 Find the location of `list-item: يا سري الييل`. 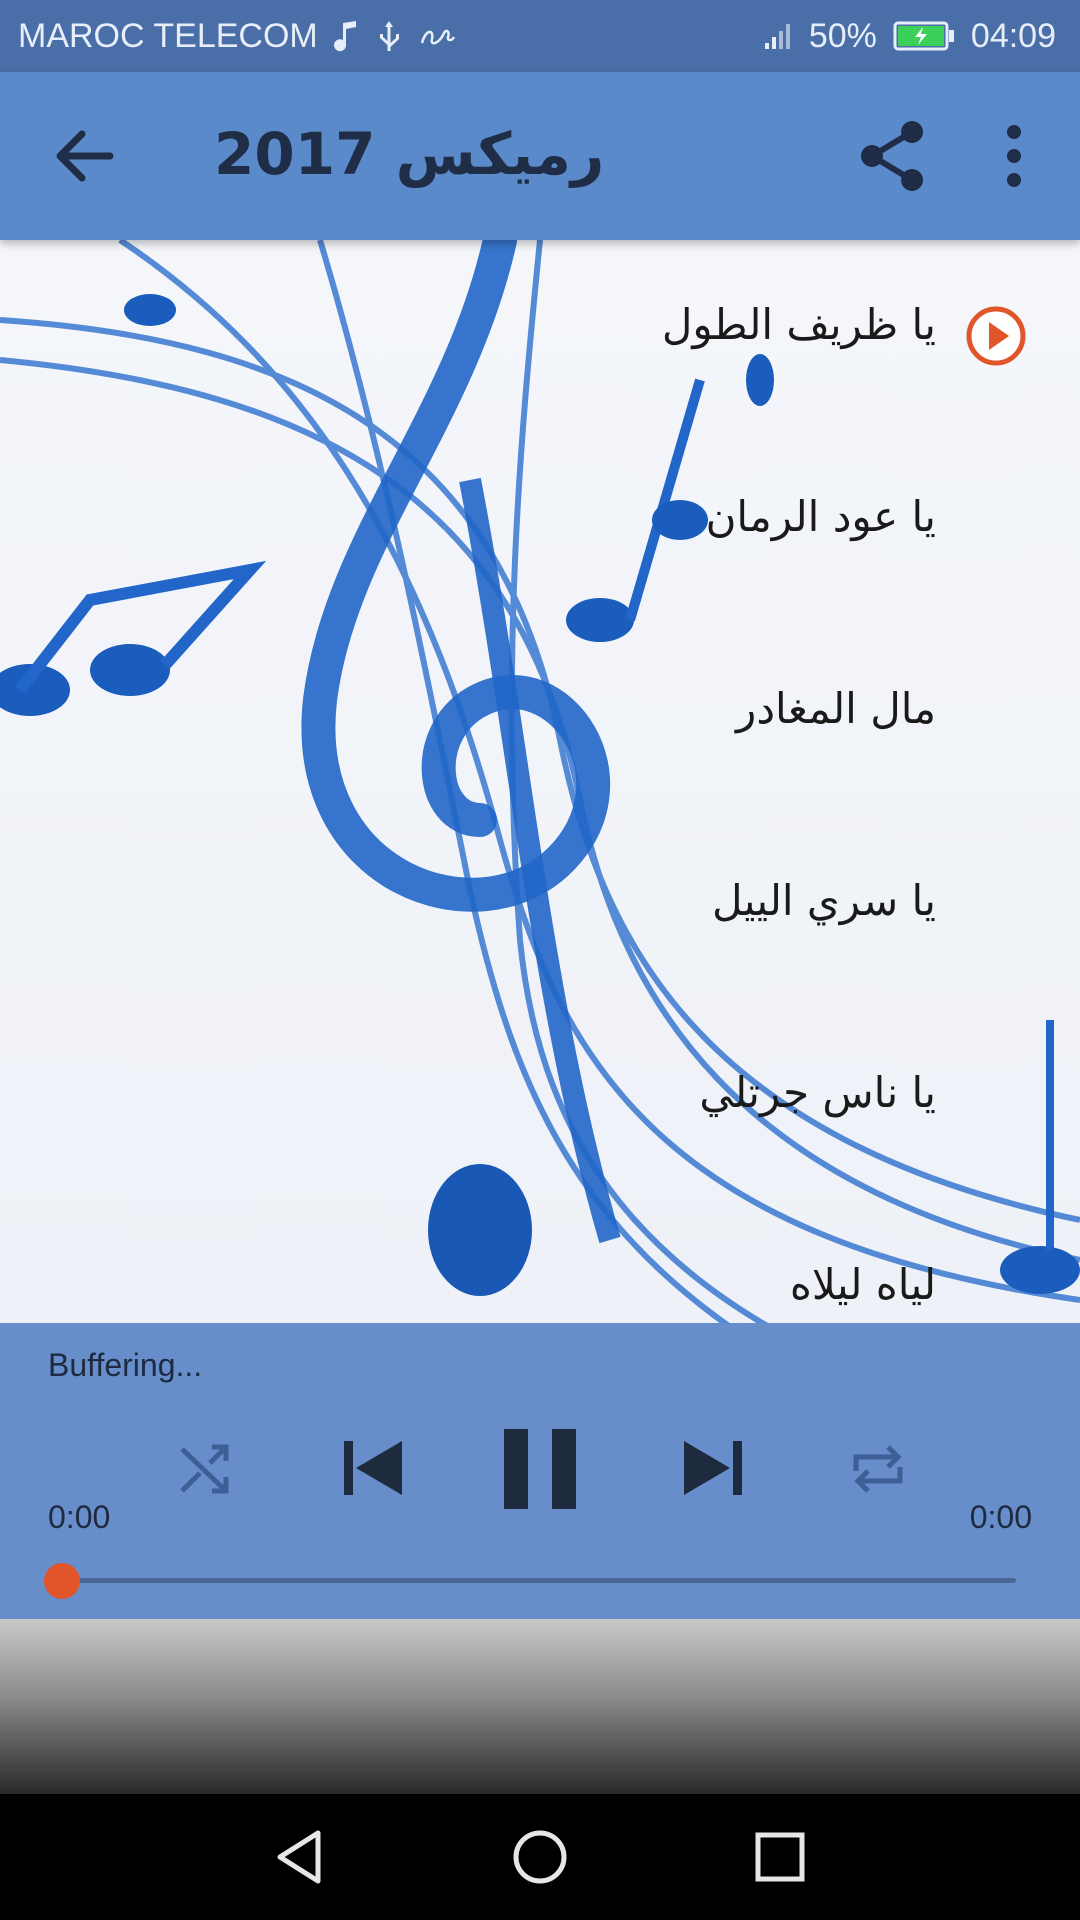

list-item: يا سري الييل is located at coordinates (540, 906).